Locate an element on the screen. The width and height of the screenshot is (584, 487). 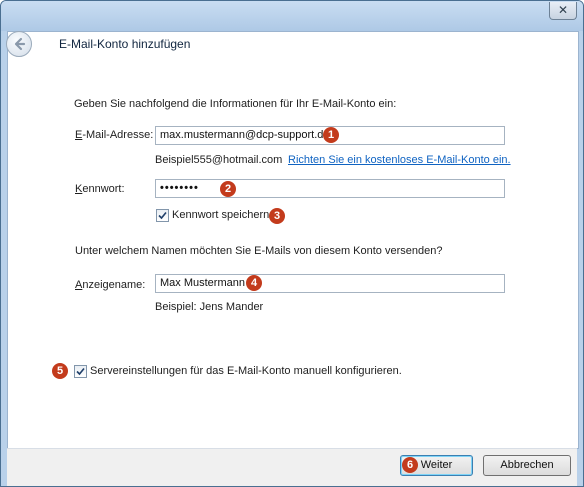
save-password-checkbox is located at coordinates (162, 215).